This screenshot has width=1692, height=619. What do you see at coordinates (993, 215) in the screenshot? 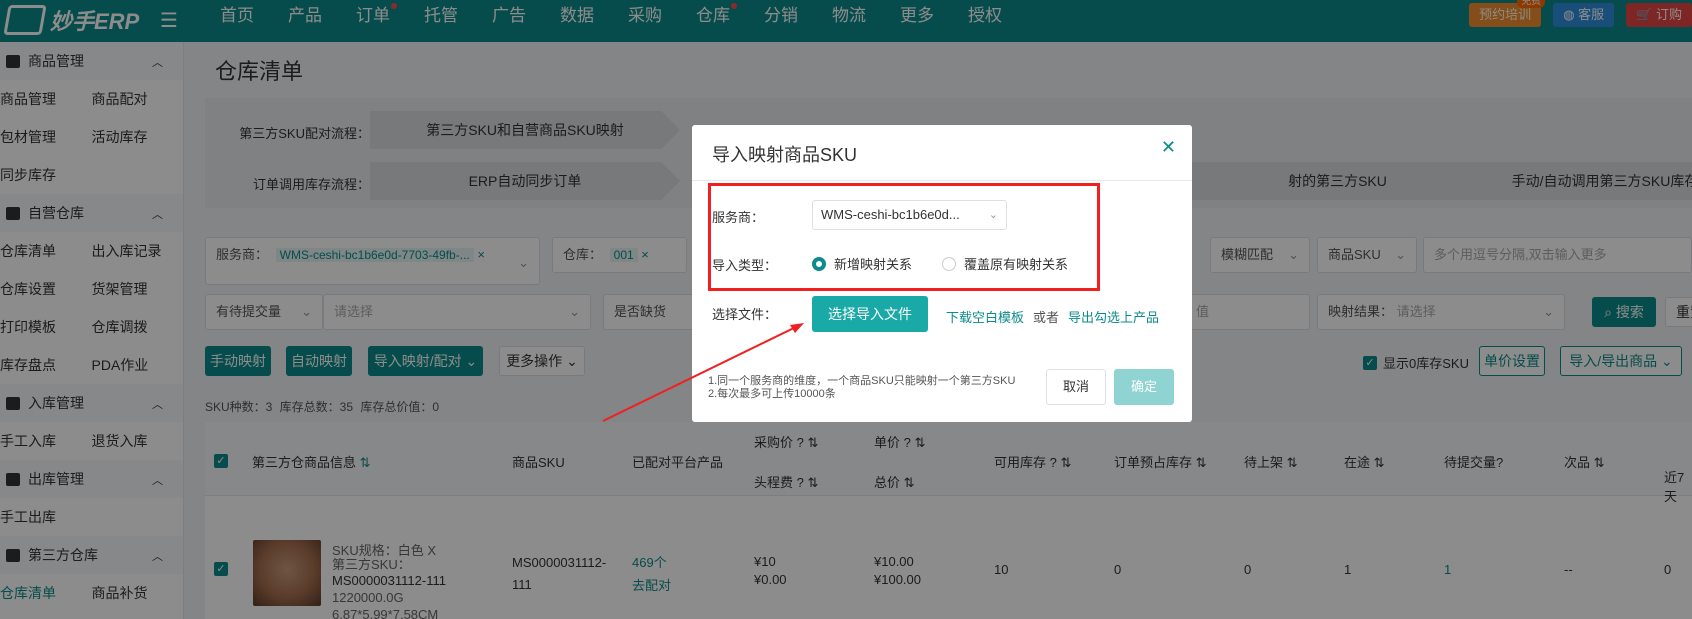
I see `chevron-down-icon: ⌄` at bounding box center [993, 215].